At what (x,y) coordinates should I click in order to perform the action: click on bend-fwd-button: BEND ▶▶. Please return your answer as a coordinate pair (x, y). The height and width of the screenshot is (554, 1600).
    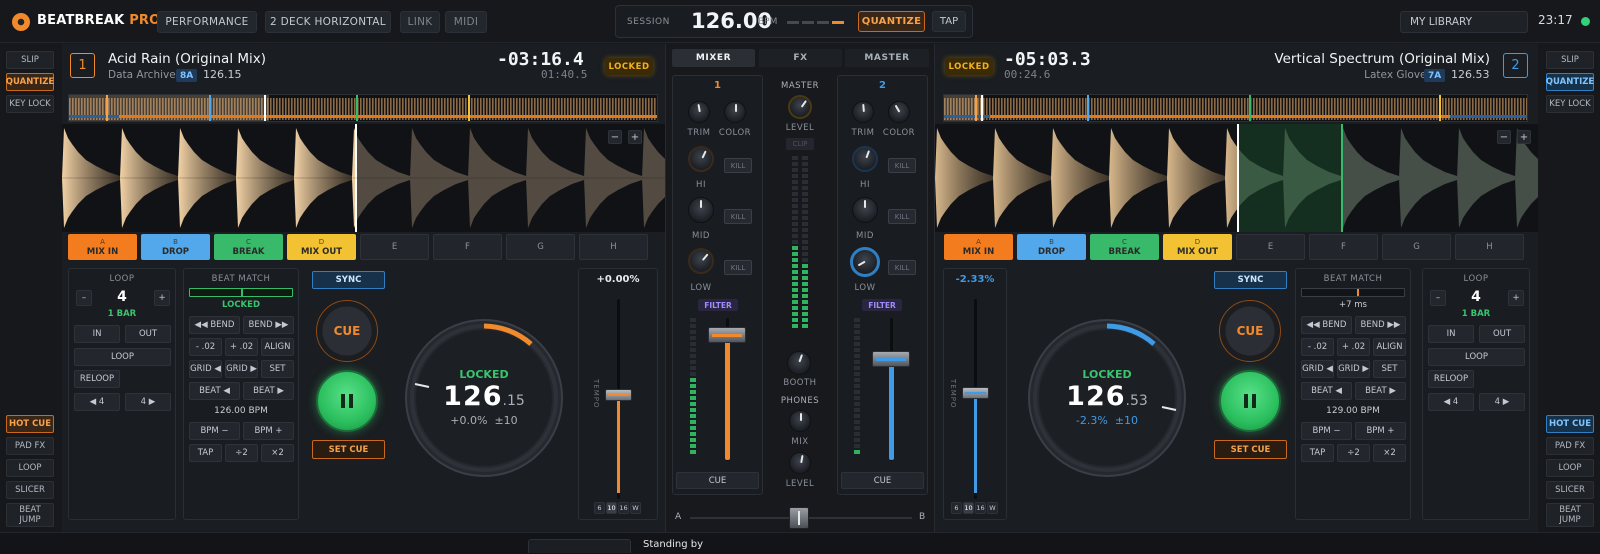
    Looking at the image, I should click on (1380, 325).